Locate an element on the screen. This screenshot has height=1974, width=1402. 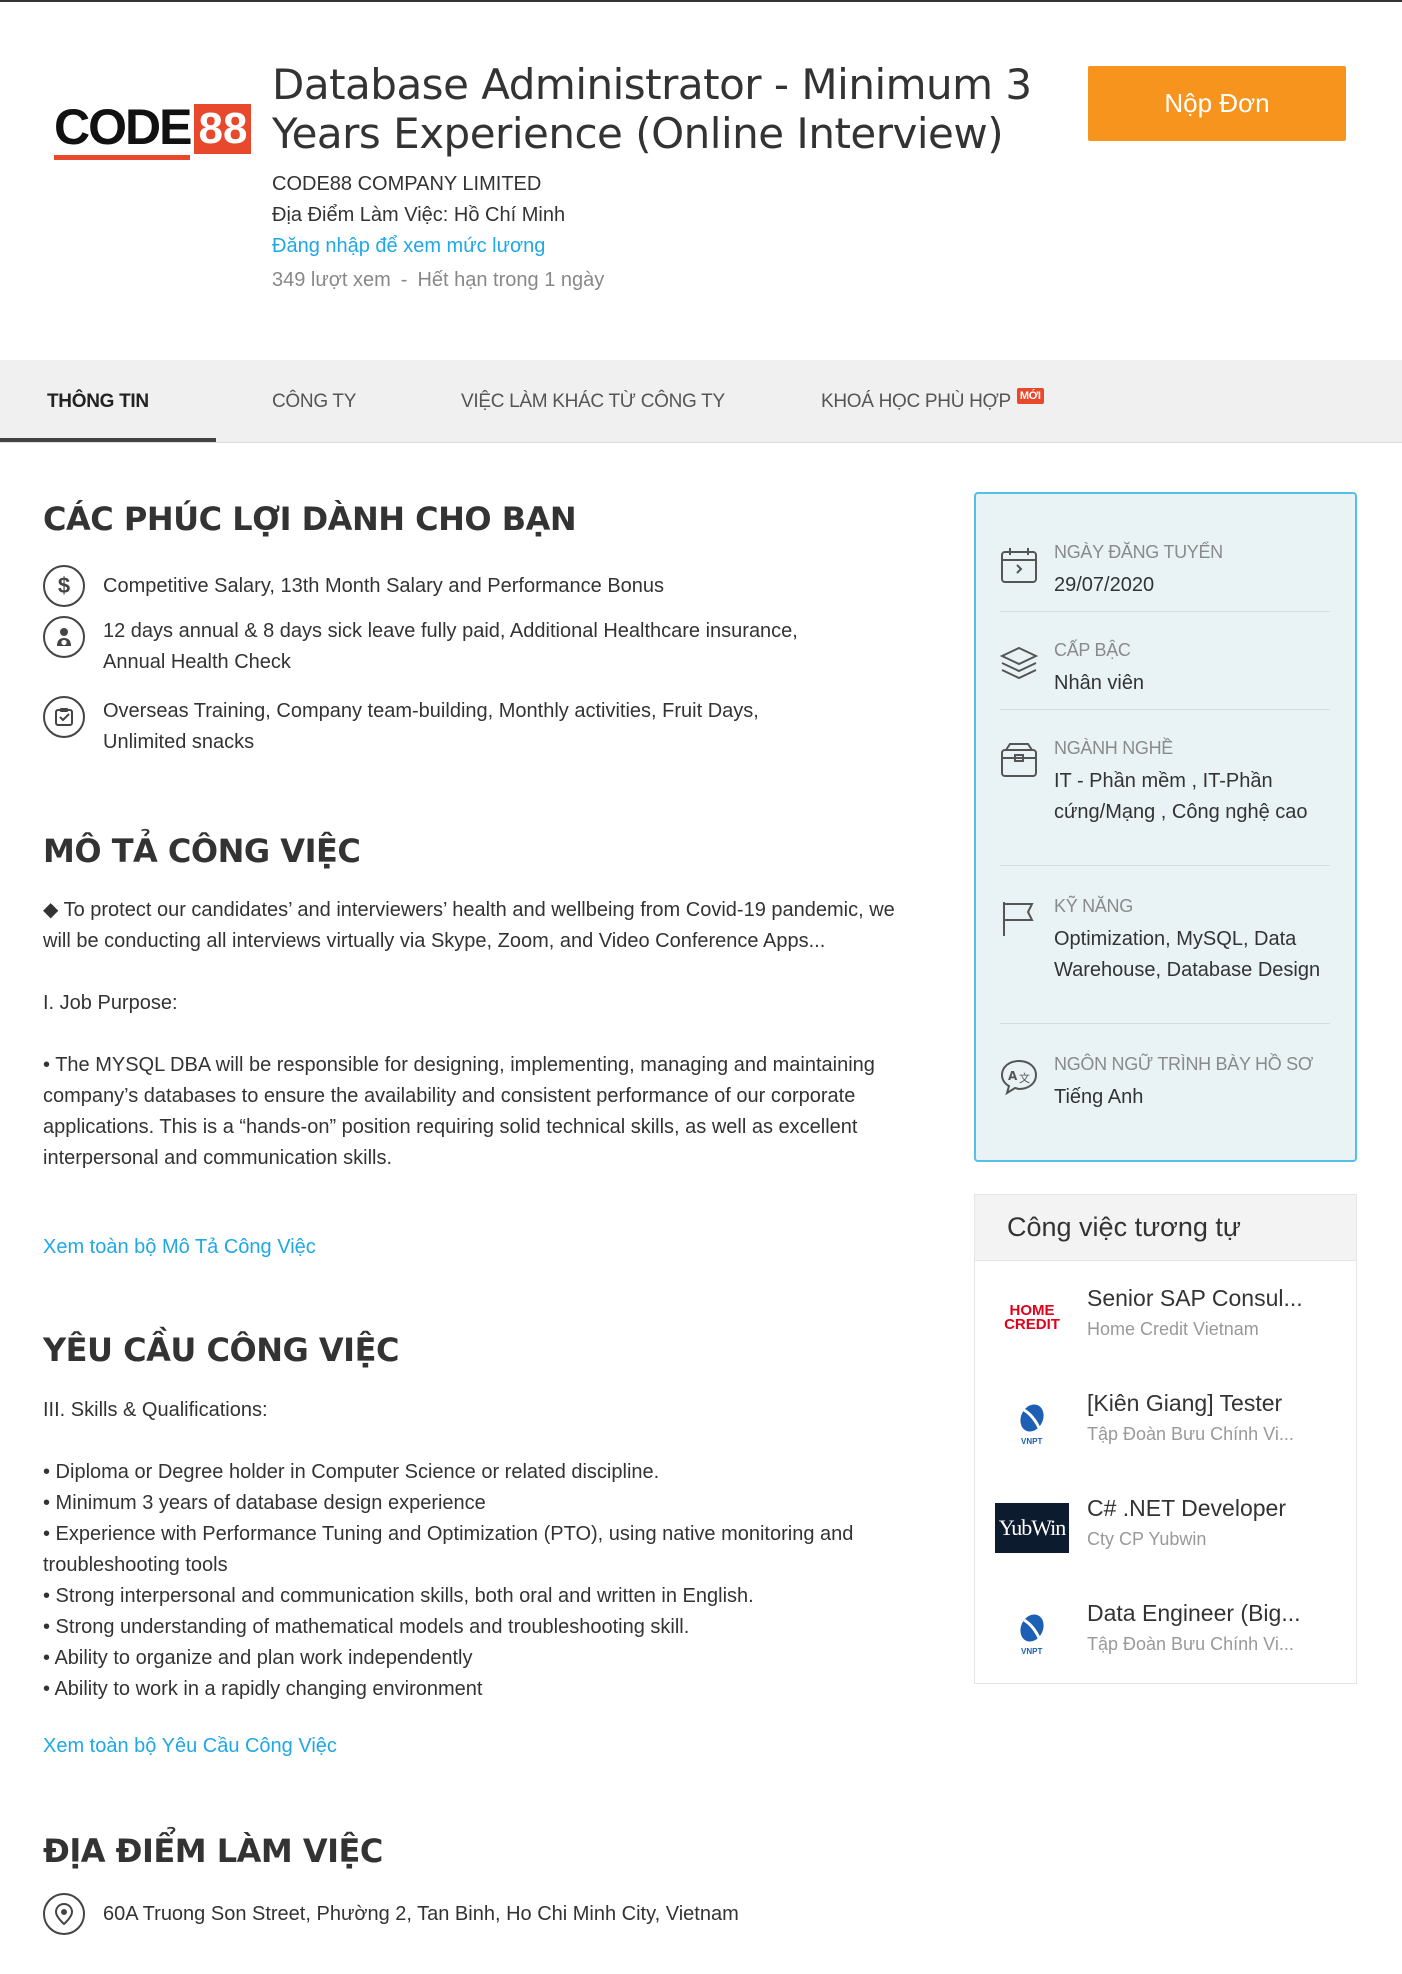
yubwin-logo-text: YubWin is located at coordinates (1032, 1527).